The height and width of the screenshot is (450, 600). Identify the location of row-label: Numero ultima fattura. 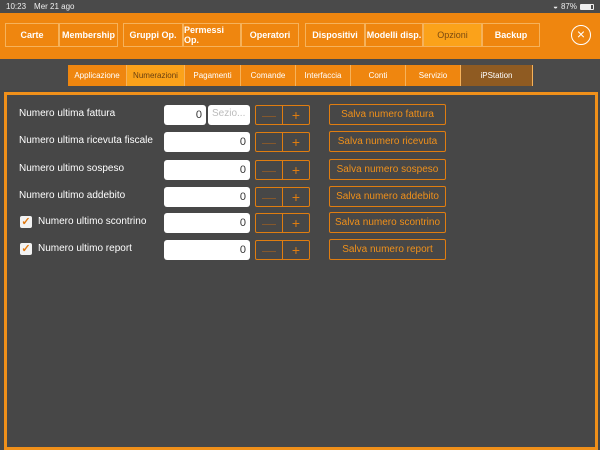
(67, 113).